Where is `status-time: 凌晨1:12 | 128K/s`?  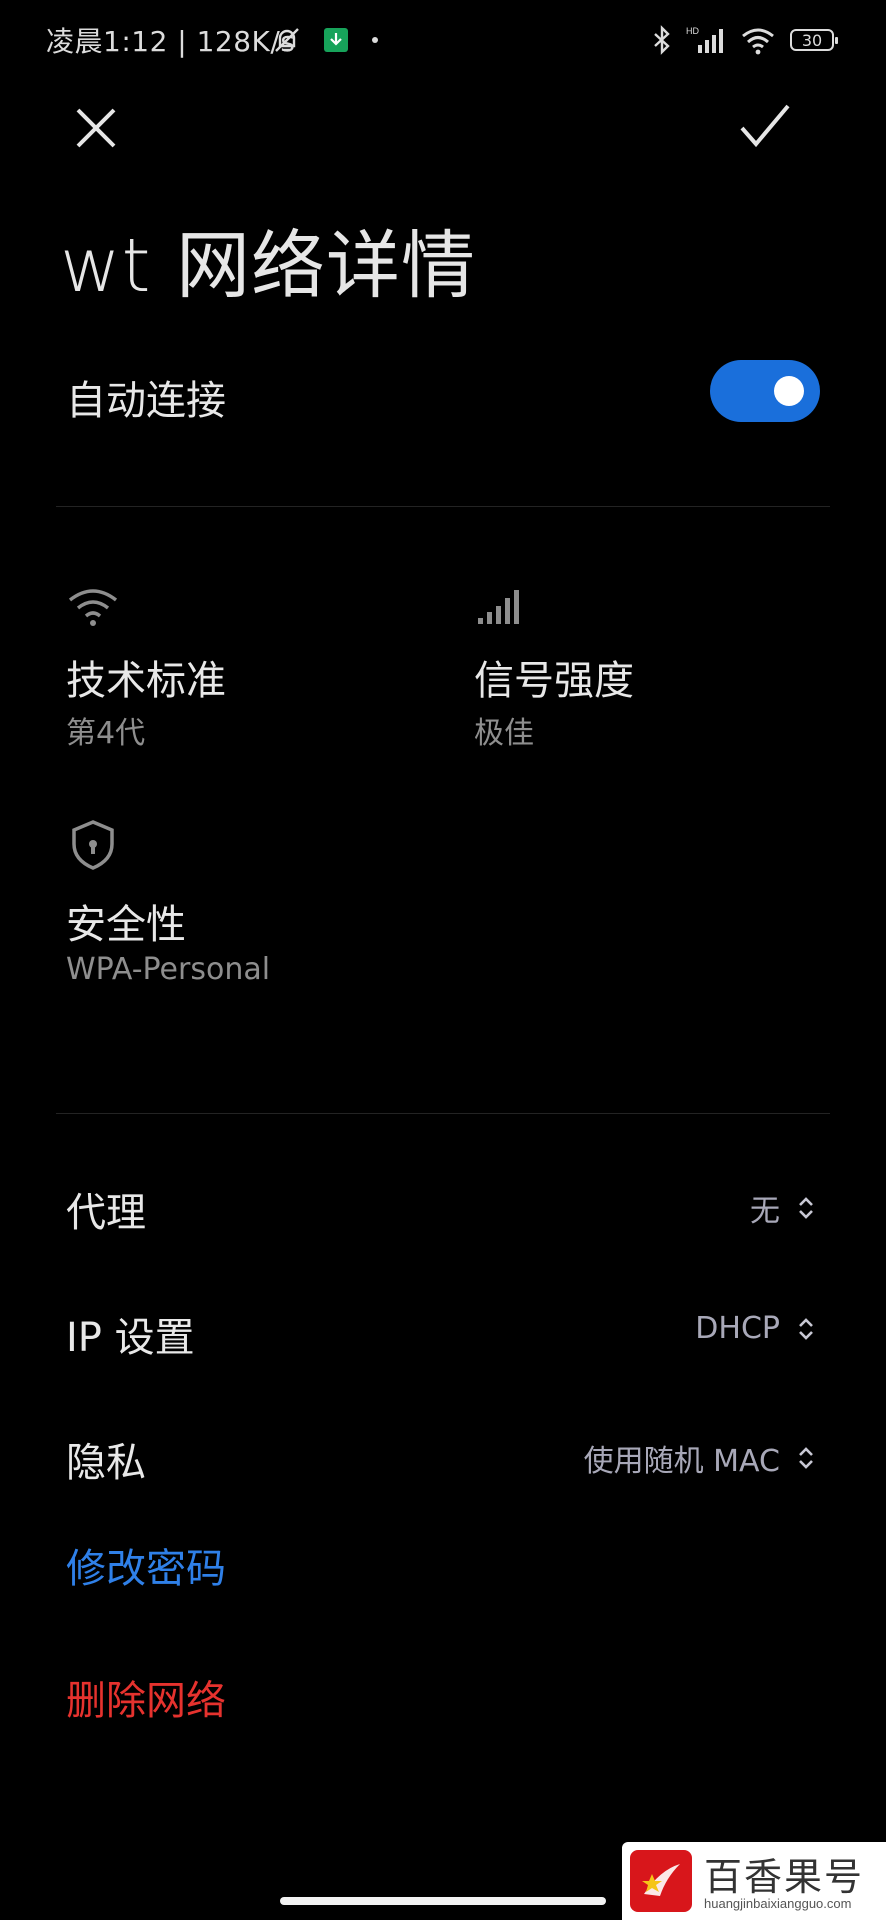
status-time: 凌晨1:12 | 128K/s is located at coordinates (171, 41).